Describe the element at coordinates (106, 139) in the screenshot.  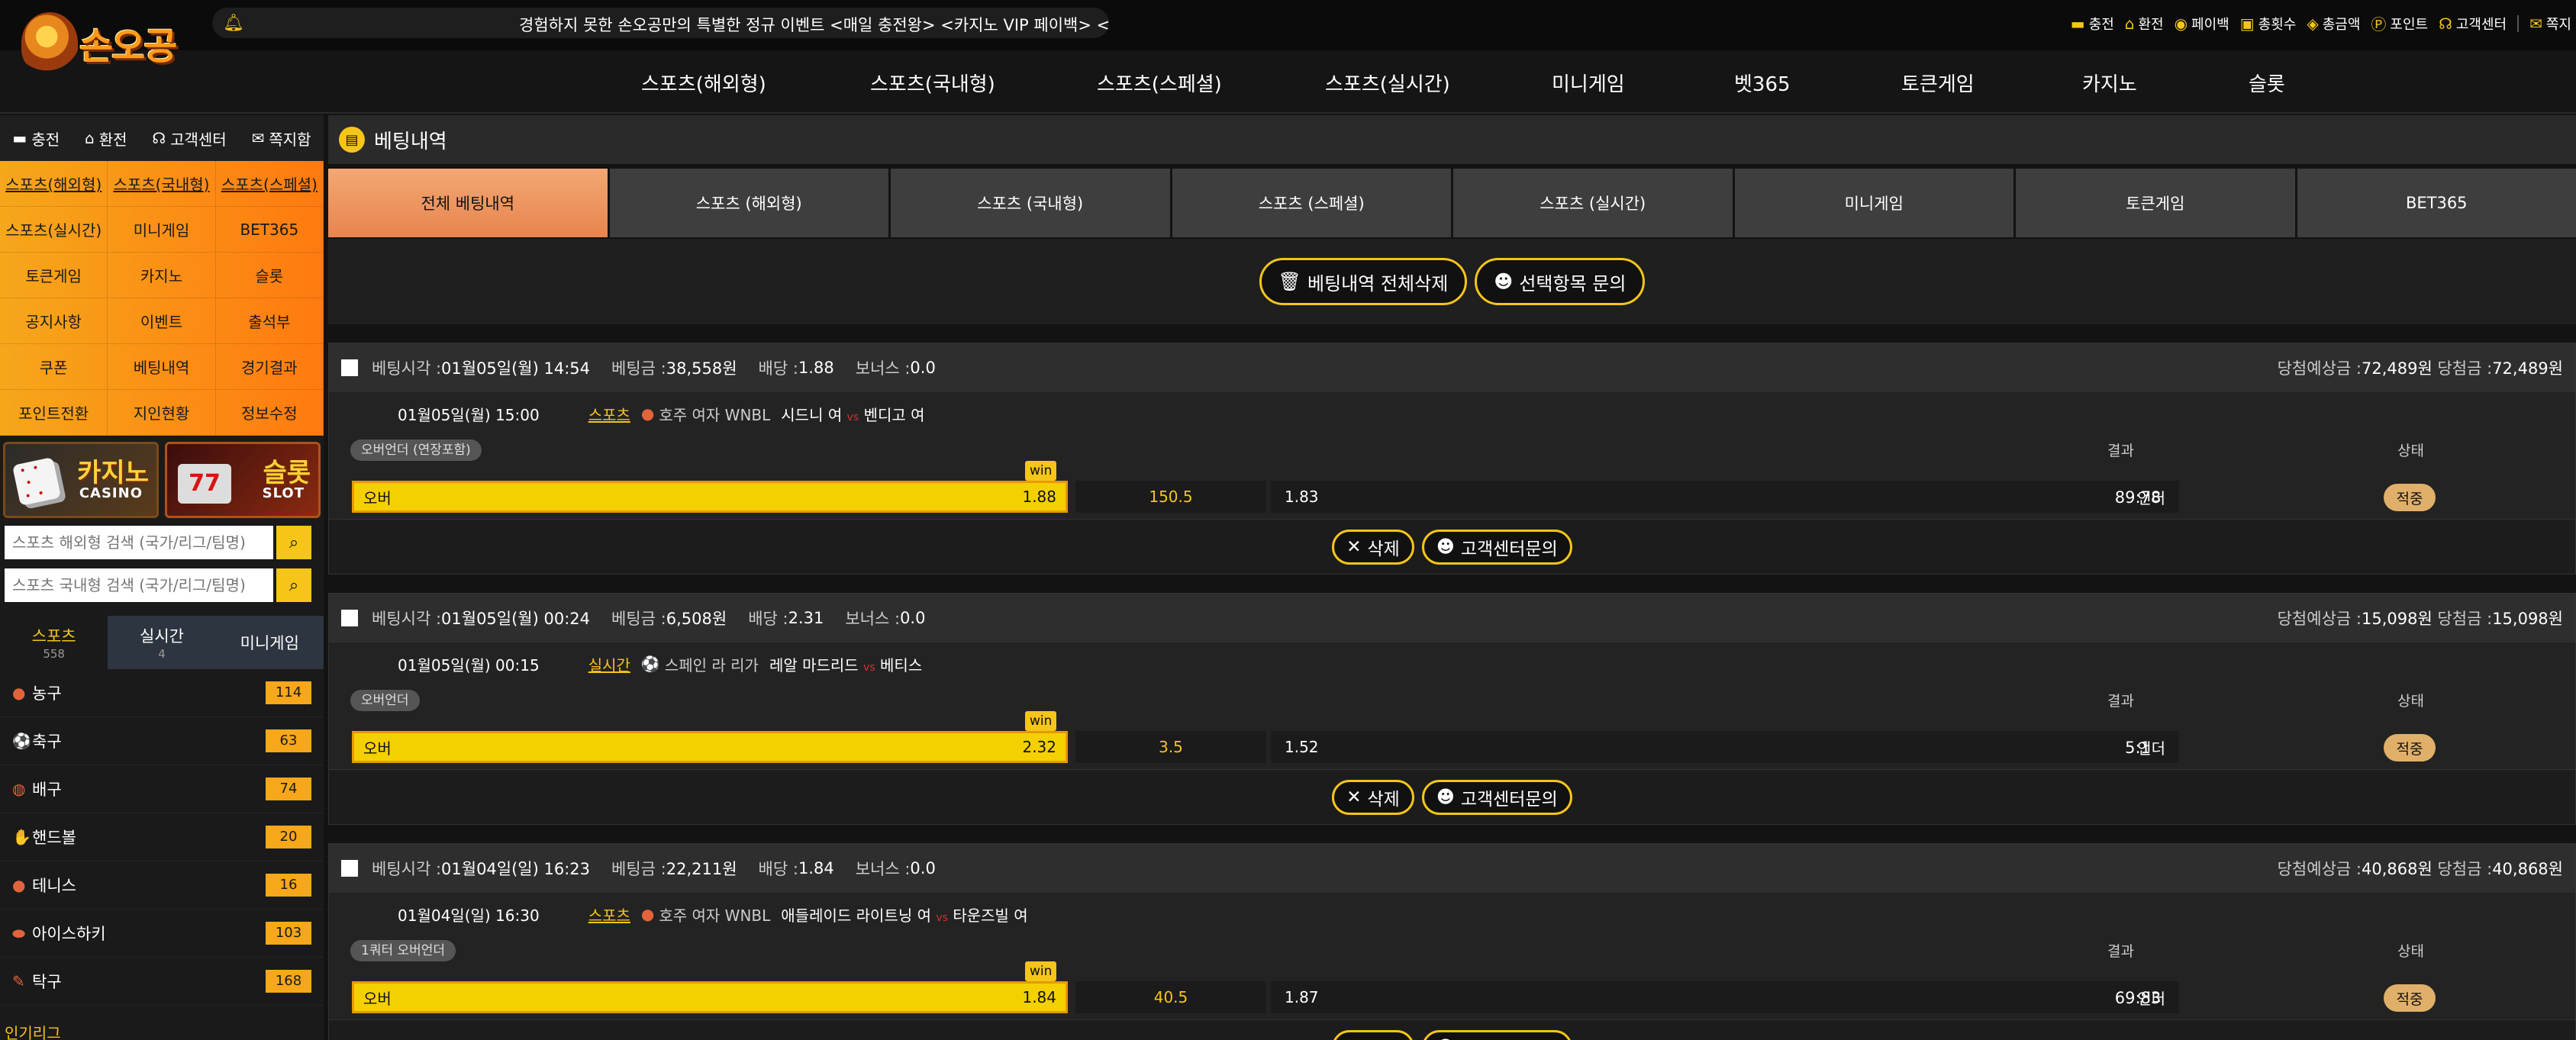
I see `sidebar-quick-bank: ⌂ 환전` at that location.